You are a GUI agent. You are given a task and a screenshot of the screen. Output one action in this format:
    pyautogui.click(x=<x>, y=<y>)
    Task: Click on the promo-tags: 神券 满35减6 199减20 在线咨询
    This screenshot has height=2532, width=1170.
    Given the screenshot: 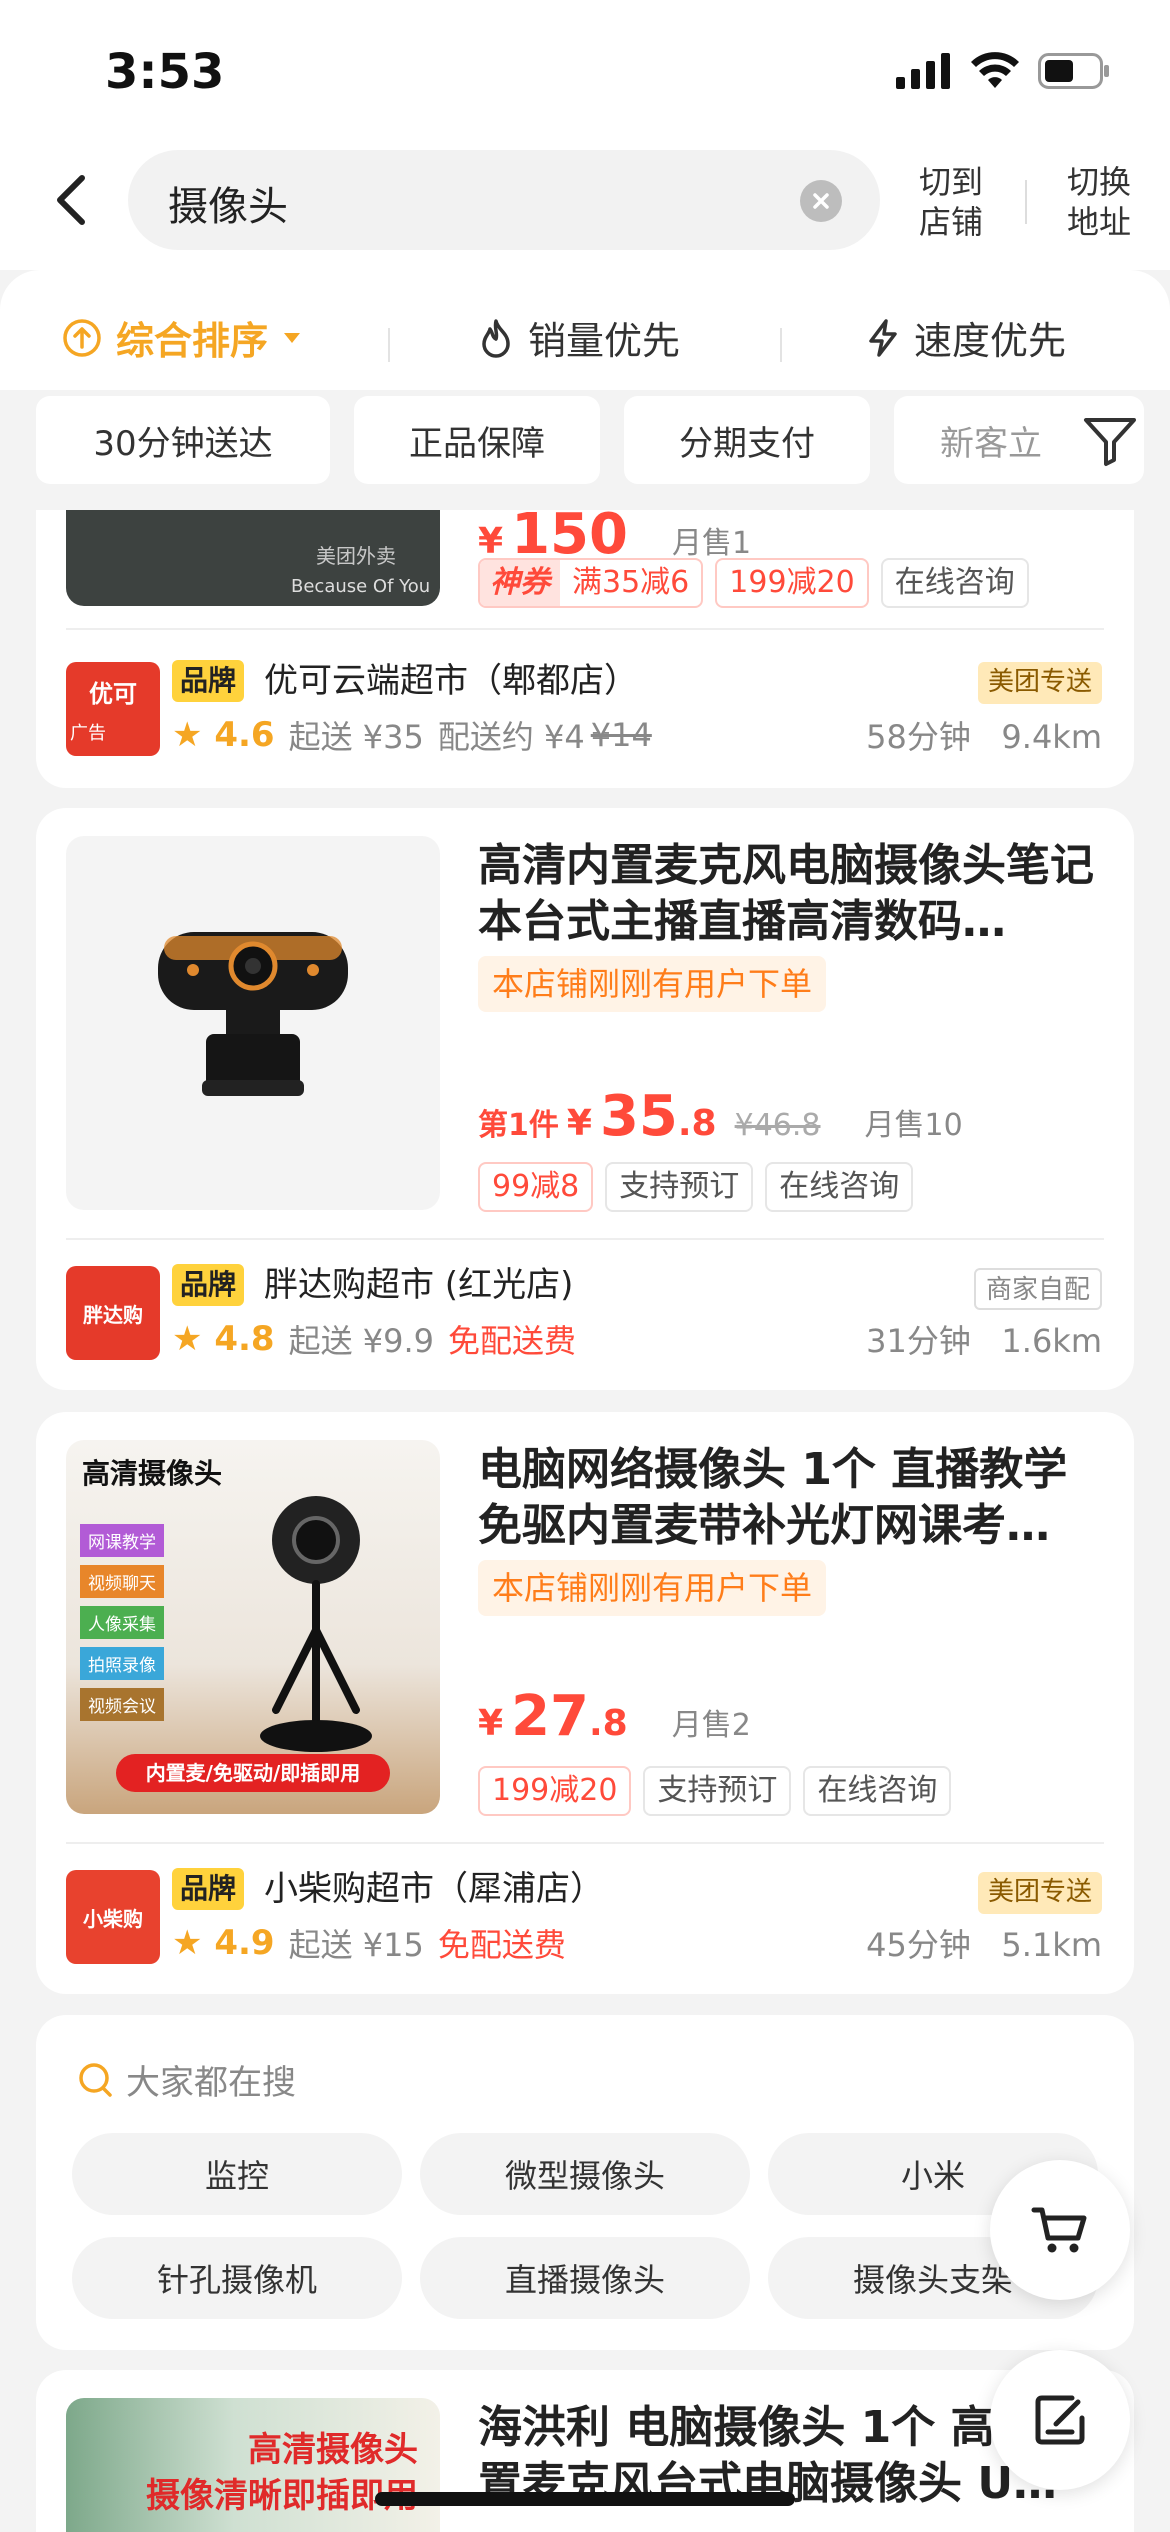 What is the action you would take?
    pyautogui.click(x=753, y=583)
    